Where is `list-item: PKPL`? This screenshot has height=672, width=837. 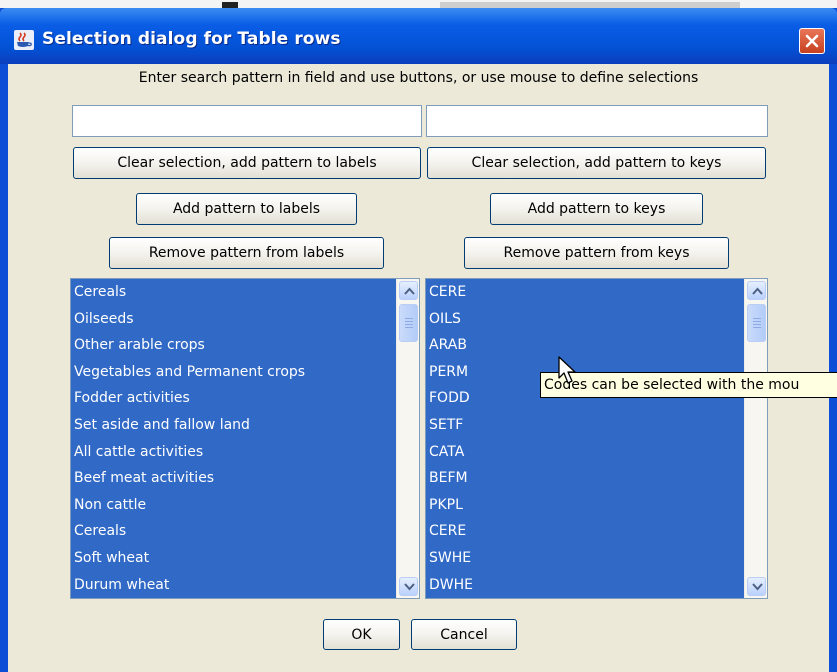
list-item: PKPL is located at coordinates (449, 505).